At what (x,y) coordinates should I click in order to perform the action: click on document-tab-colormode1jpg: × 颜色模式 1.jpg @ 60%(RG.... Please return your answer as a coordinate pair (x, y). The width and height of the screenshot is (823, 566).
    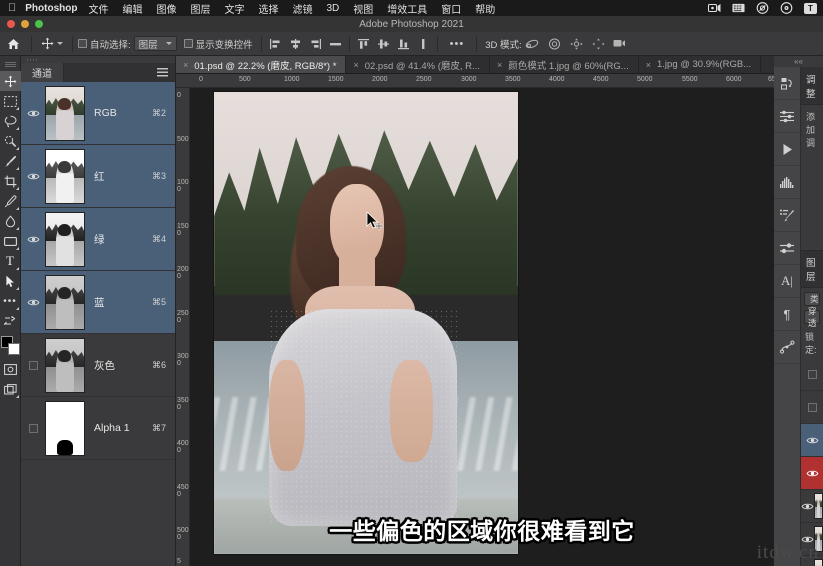
    Looking at the image, I should click on (564, 64).